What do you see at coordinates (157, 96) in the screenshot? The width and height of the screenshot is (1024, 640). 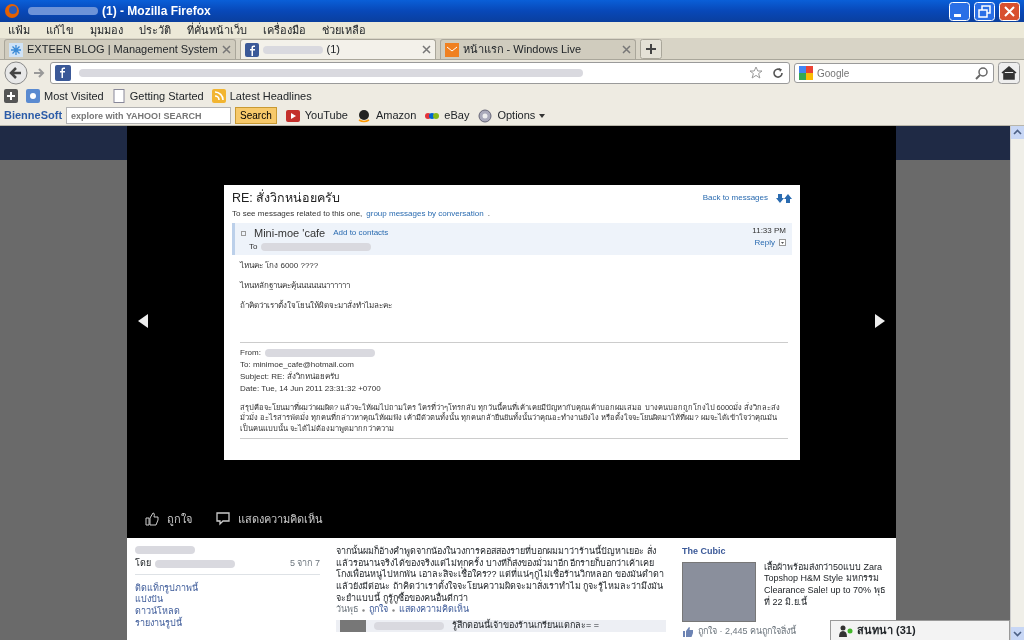 I see `bookmark-link: Getting Started` at bounding box center [157, 96].